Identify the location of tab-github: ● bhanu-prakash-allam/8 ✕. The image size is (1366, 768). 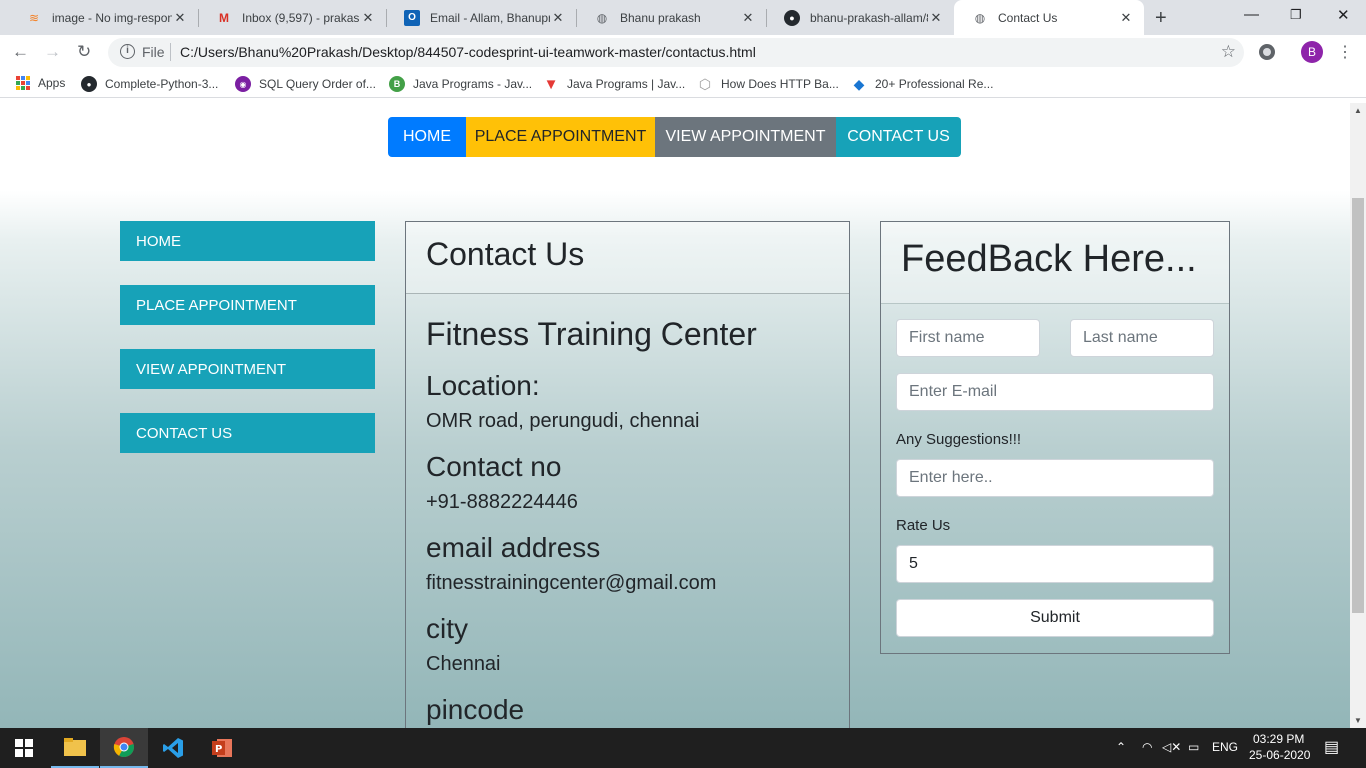
(860, 17).